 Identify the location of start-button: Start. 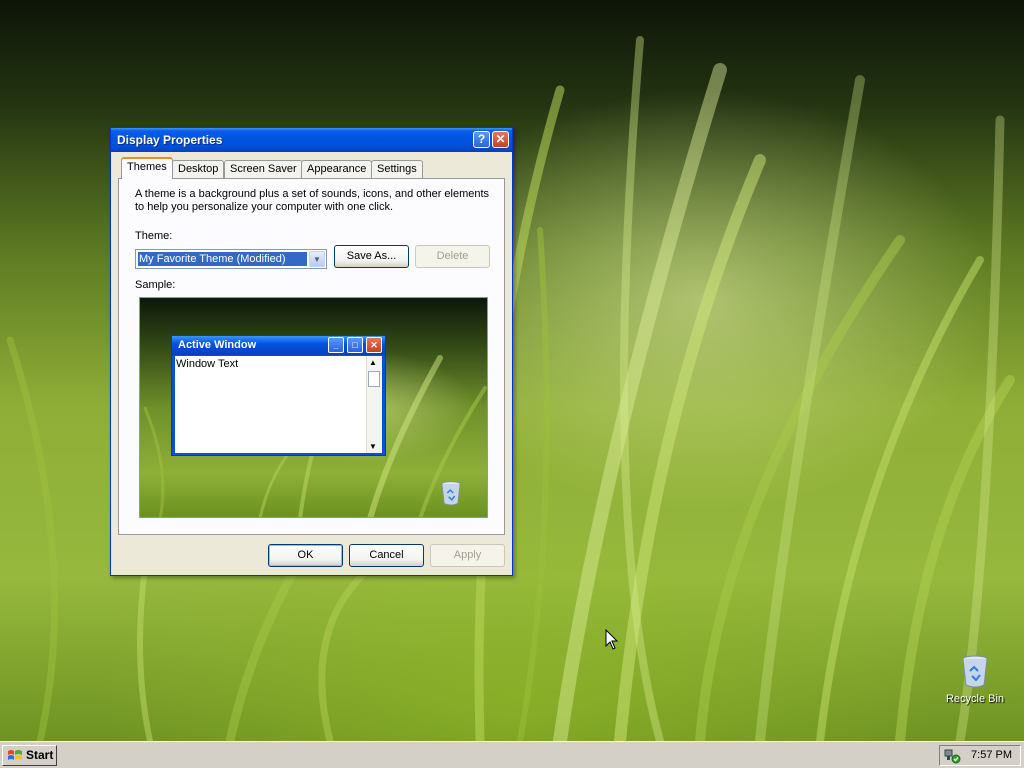
(29, 755).